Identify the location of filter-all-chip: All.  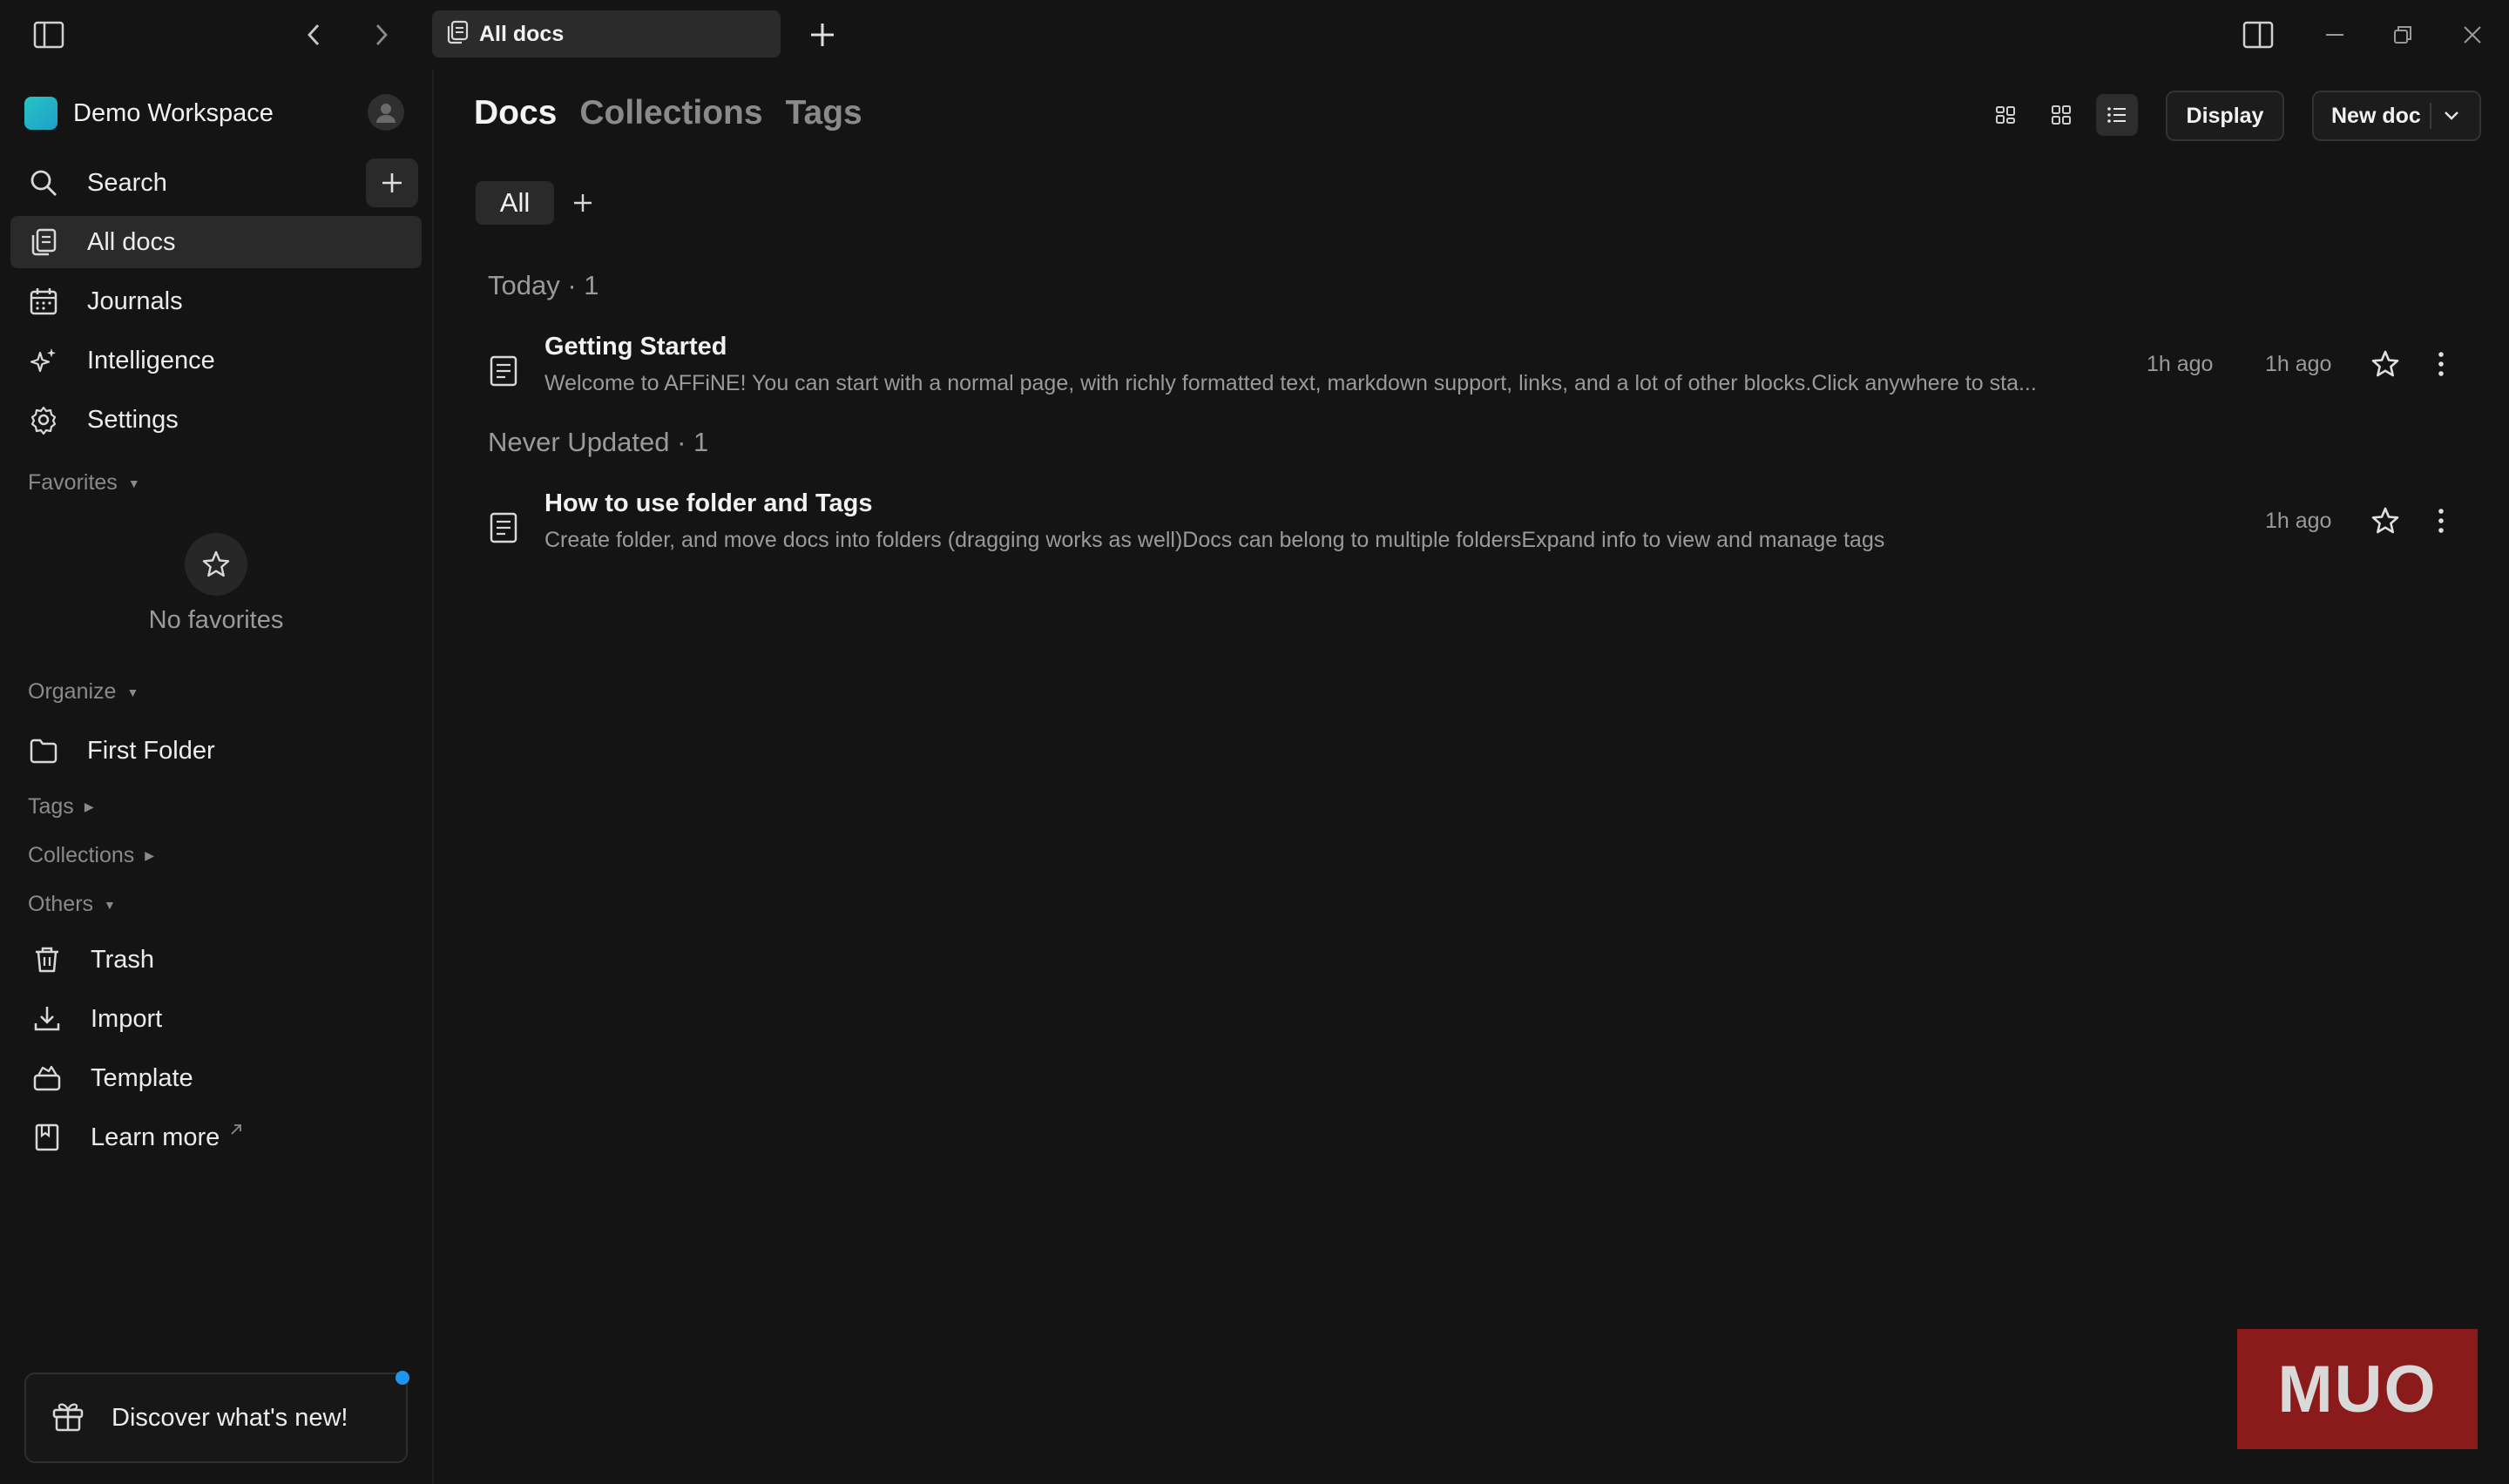
(515, 203).